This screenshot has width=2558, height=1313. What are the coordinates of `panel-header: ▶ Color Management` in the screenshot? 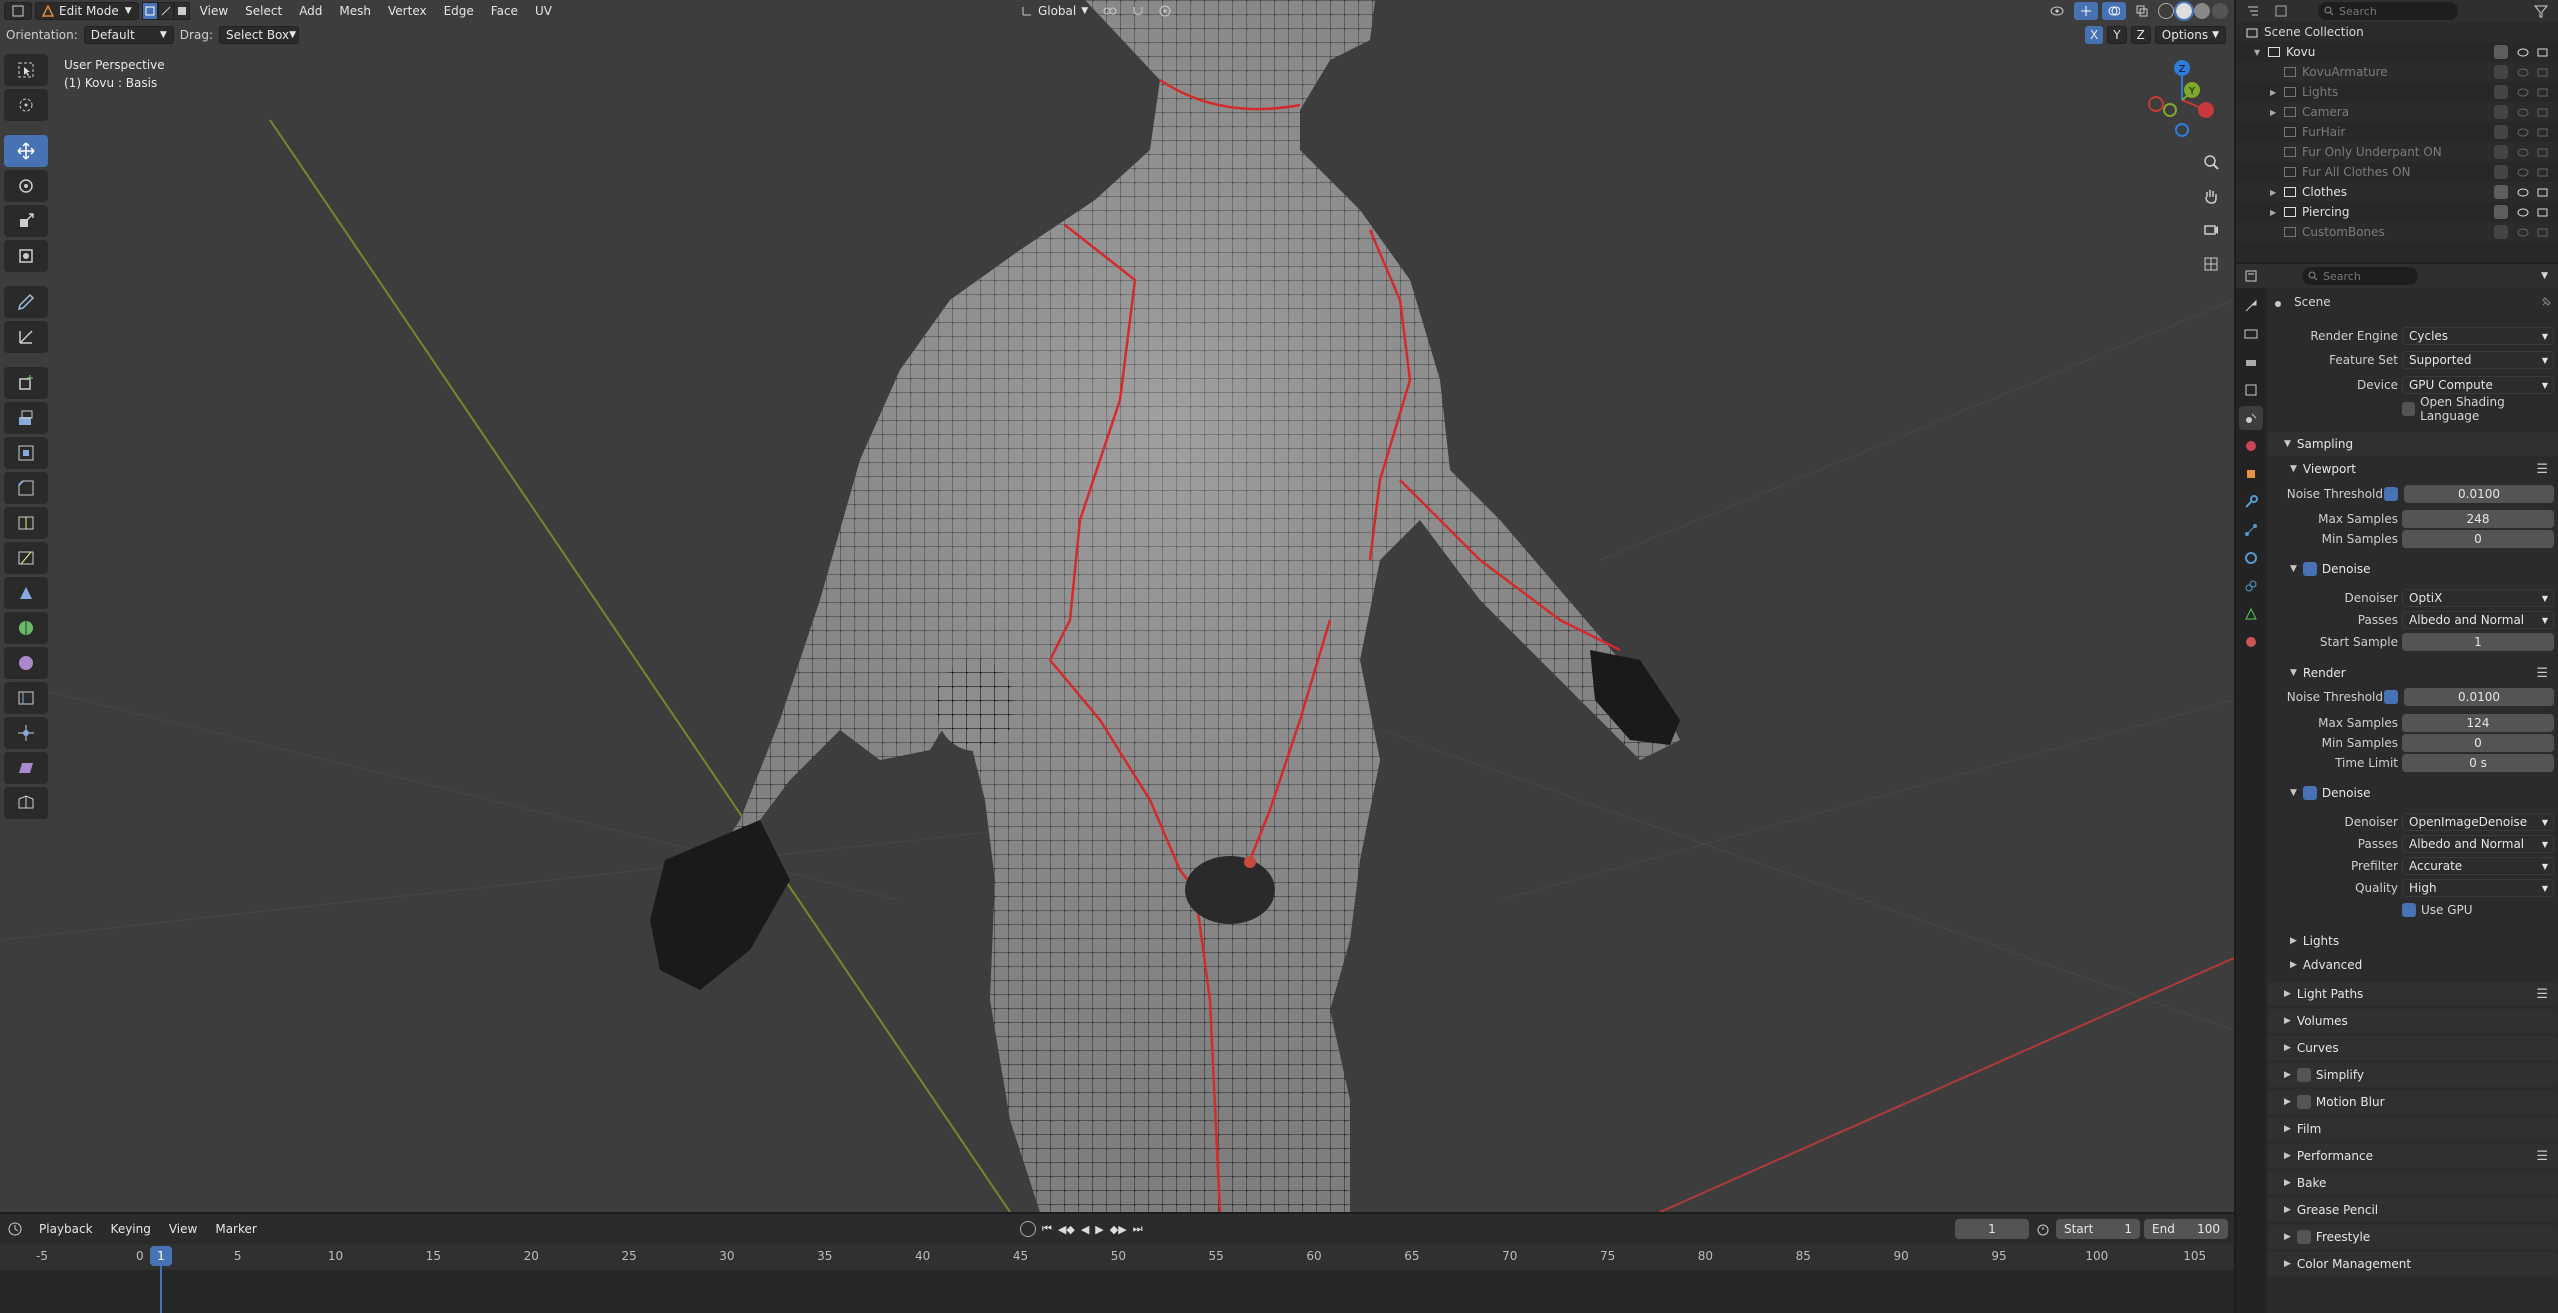 It's located at (2413, 1264).